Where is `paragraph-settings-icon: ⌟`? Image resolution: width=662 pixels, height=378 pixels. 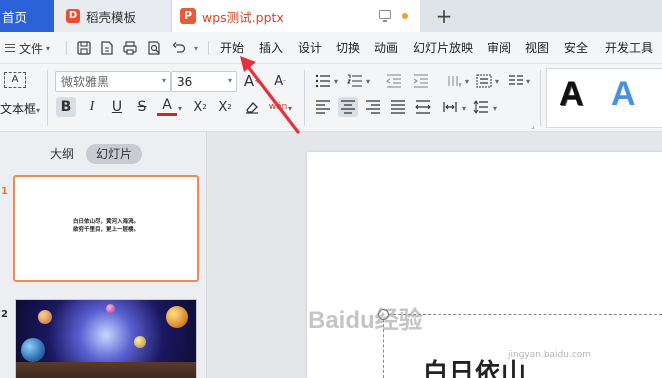 paragraph-settings-icon: ⌟ is located at coordinates (533, 125).